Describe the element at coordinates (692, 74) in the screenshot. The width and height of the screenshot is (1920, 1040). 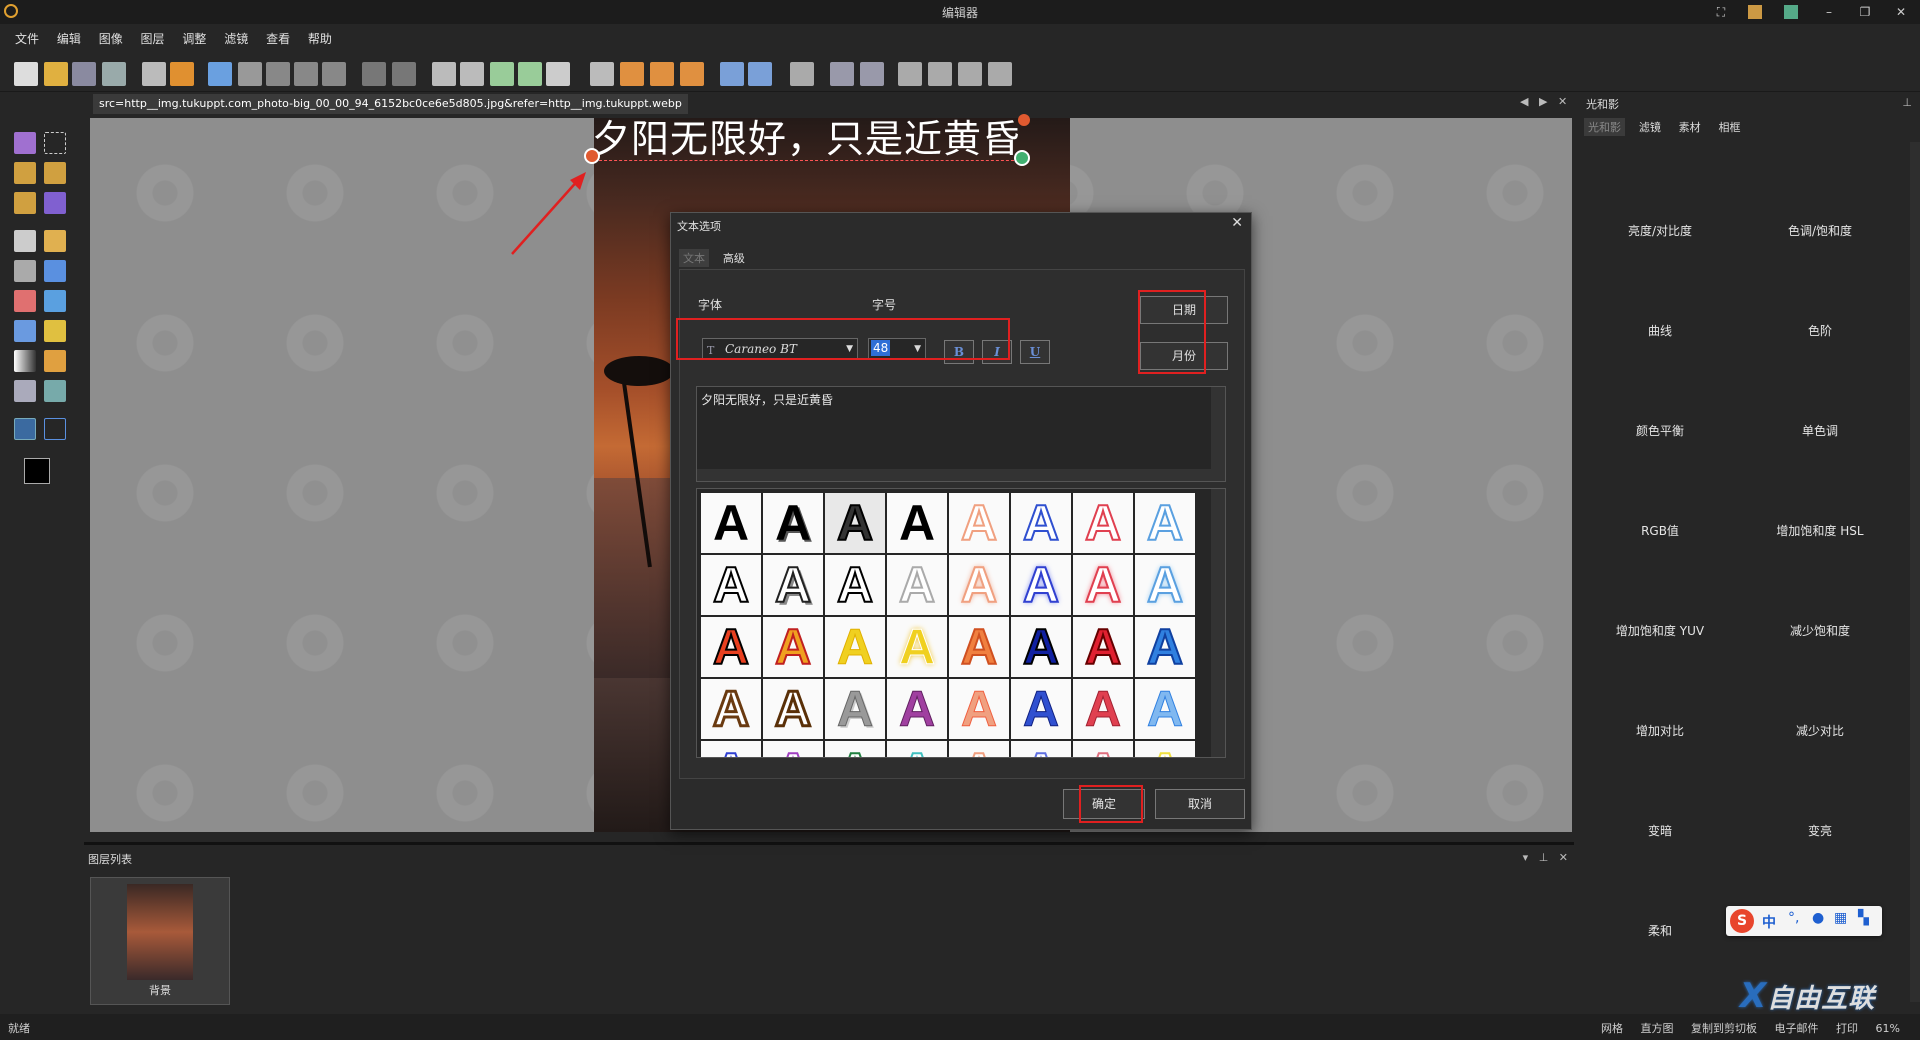
I see `grid-options-icon` at that location.